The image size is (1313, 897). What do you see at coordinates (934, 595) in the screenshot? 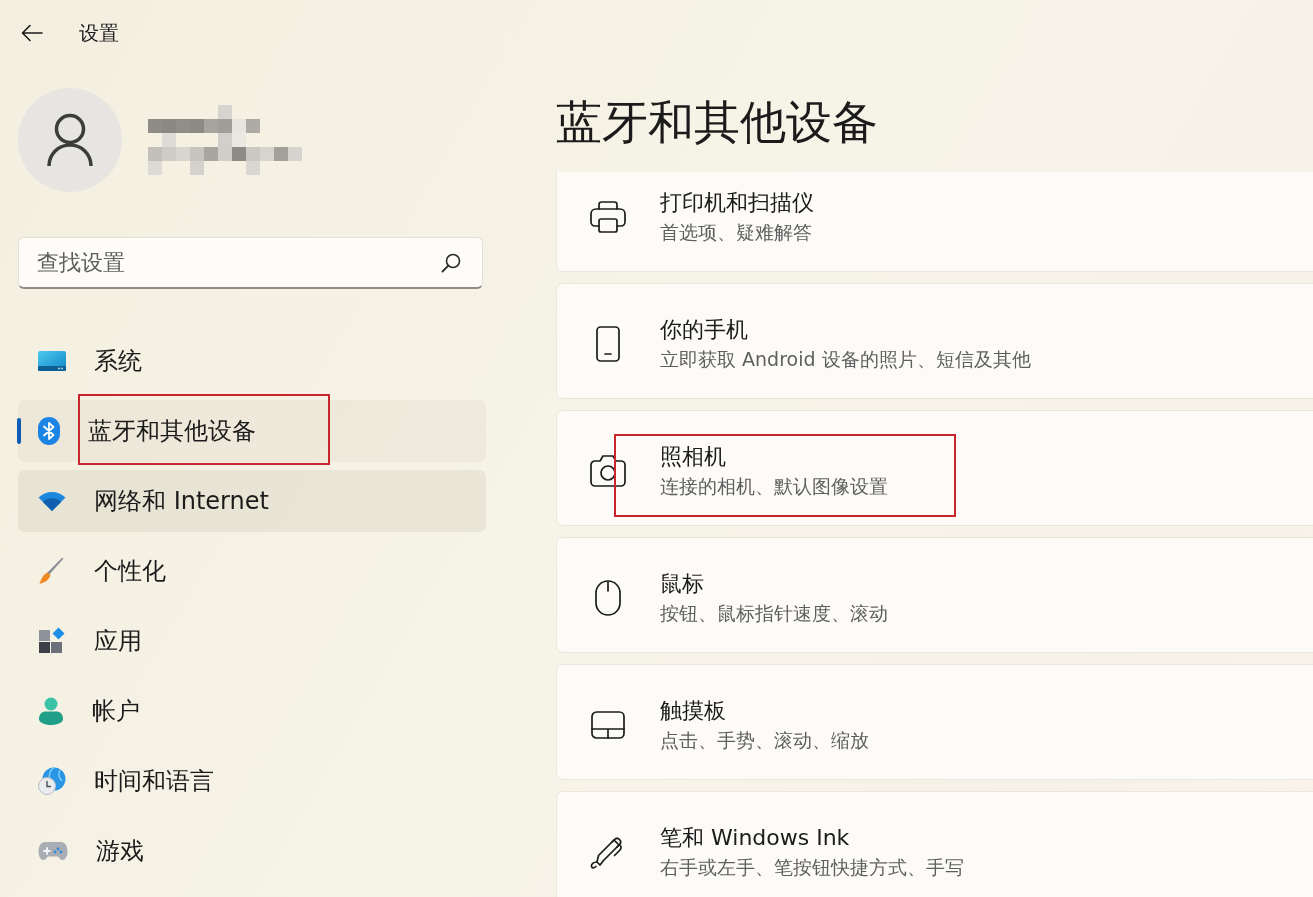
I see `settings-card: 鼠标 按钮、鼠标指针速度、滚动` at bounding box center [934, 595].